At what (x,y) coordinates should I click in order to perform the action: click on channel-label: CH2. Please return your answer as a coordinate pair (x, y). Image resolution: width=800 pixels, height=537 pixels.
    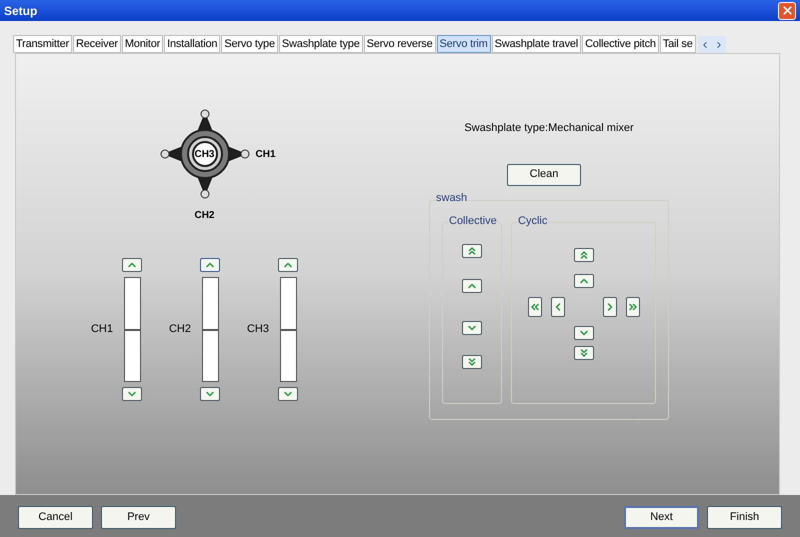
    Looking at the image, I should click on (179, 330).